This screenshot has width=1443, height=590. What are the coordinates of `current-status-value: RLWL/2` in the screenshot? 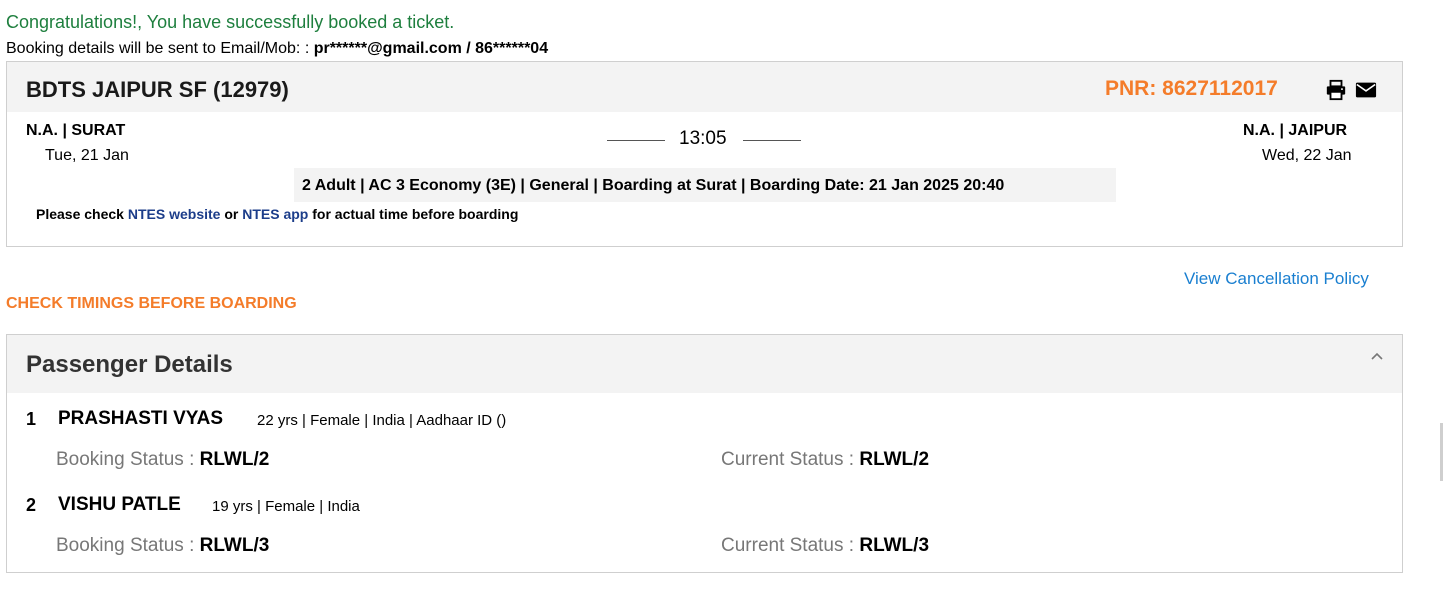 It's located at (894, 459).